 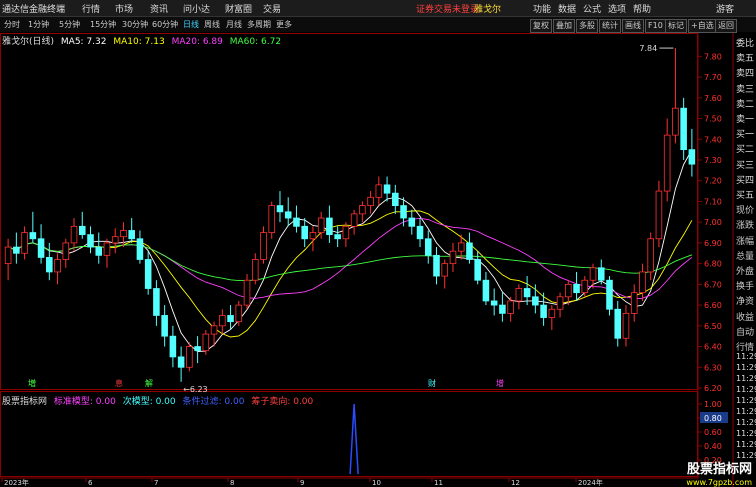 I want to click on user-label: 游客, so click(x=725, y=8).